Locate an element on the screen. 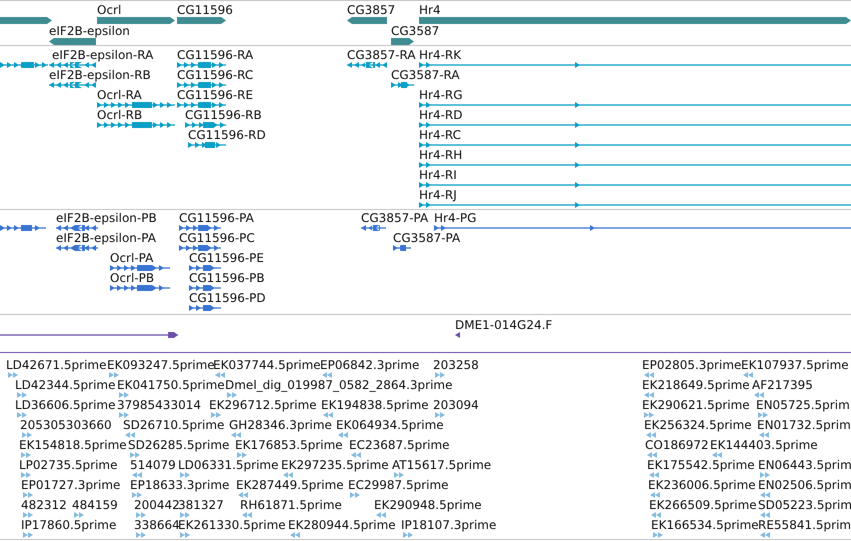 The height and width of the screenshot is (541, 851). feature-label: EK144403.5prime is located at coordinates (764, 445).